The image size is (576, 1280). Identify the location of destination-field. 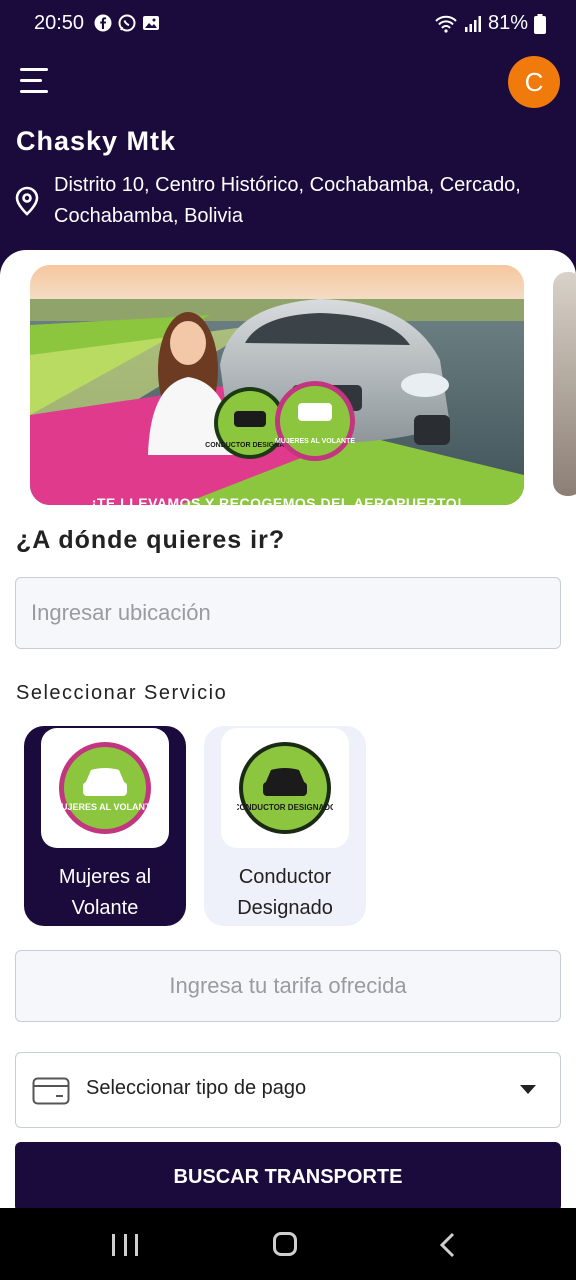
(288, 613).